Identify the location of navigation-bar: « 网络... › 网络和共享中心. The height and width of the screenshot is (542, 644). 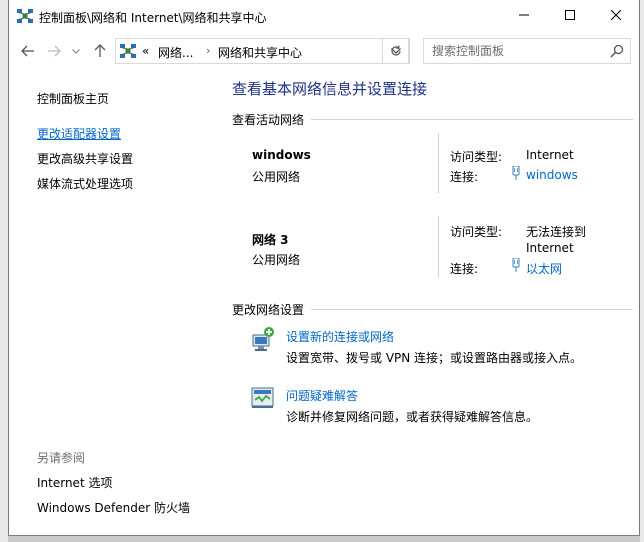
(324, 51).